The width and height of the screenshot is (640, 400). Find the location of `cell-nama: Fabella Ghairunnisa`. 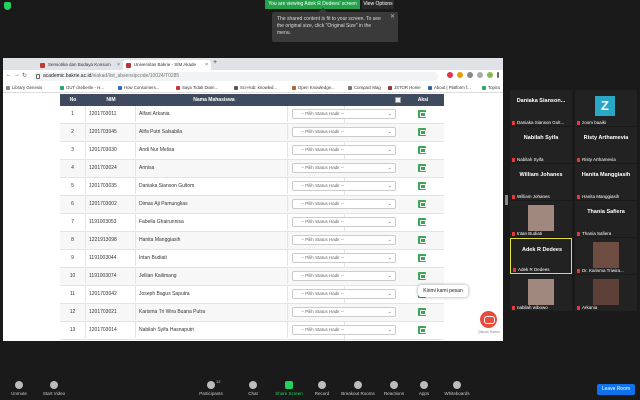

cell-nama: Fabella Ghairunnisa is located at coordinates (212, 222).